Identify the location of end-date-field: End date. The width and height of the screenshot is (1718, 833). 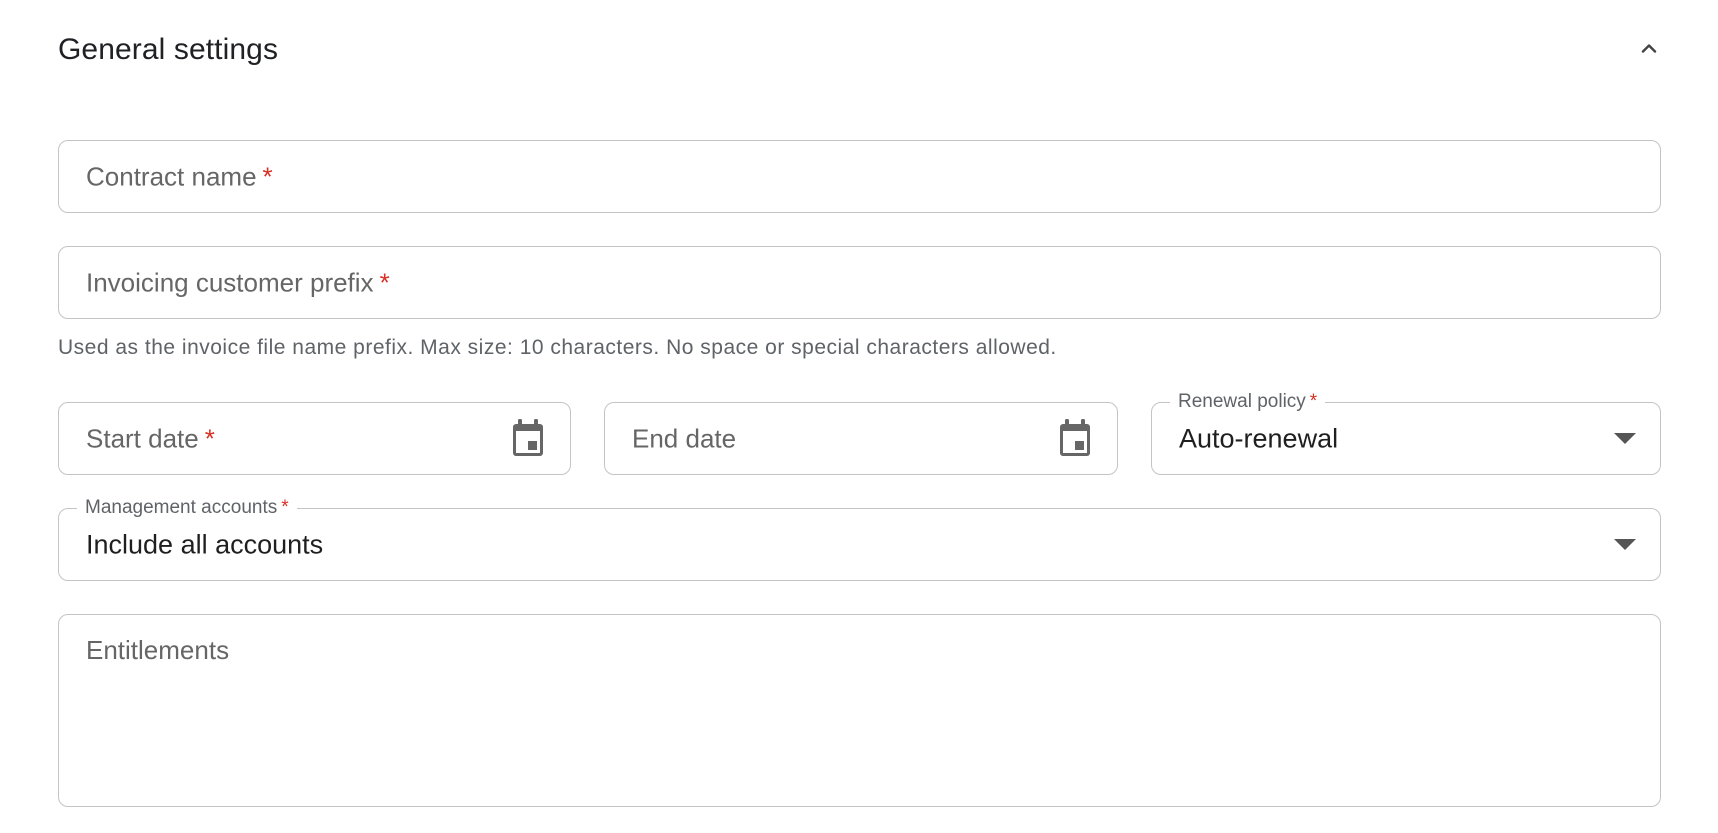
(861, 438).